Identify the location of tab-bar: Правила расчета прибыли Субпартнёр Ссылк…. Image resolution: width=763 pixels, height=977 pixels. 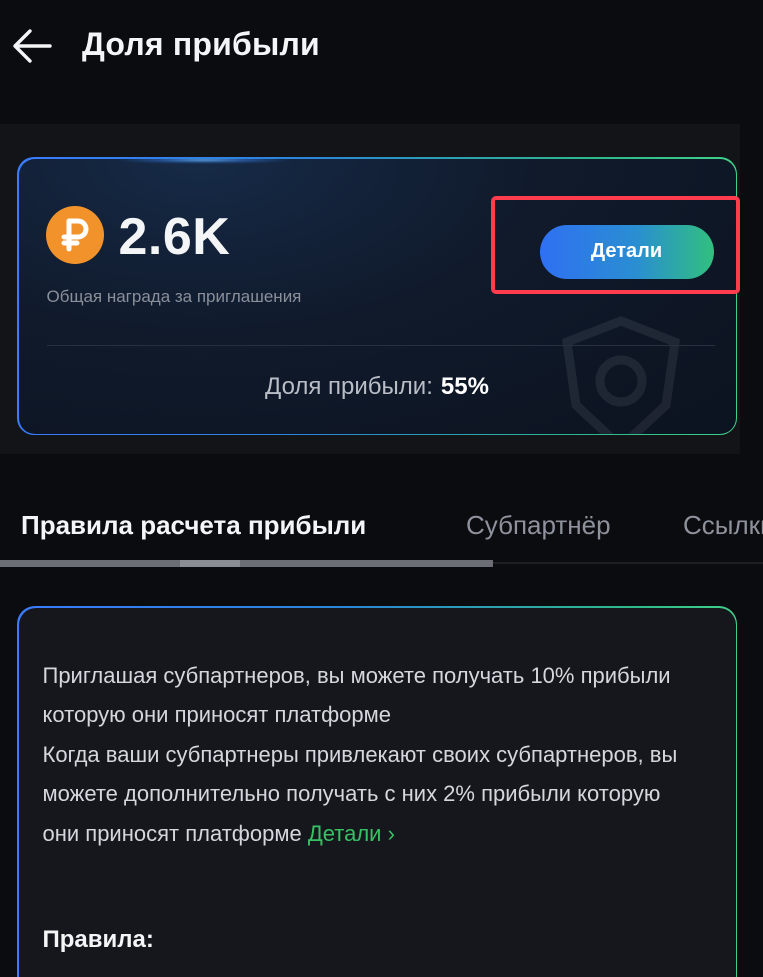
(381, 535).